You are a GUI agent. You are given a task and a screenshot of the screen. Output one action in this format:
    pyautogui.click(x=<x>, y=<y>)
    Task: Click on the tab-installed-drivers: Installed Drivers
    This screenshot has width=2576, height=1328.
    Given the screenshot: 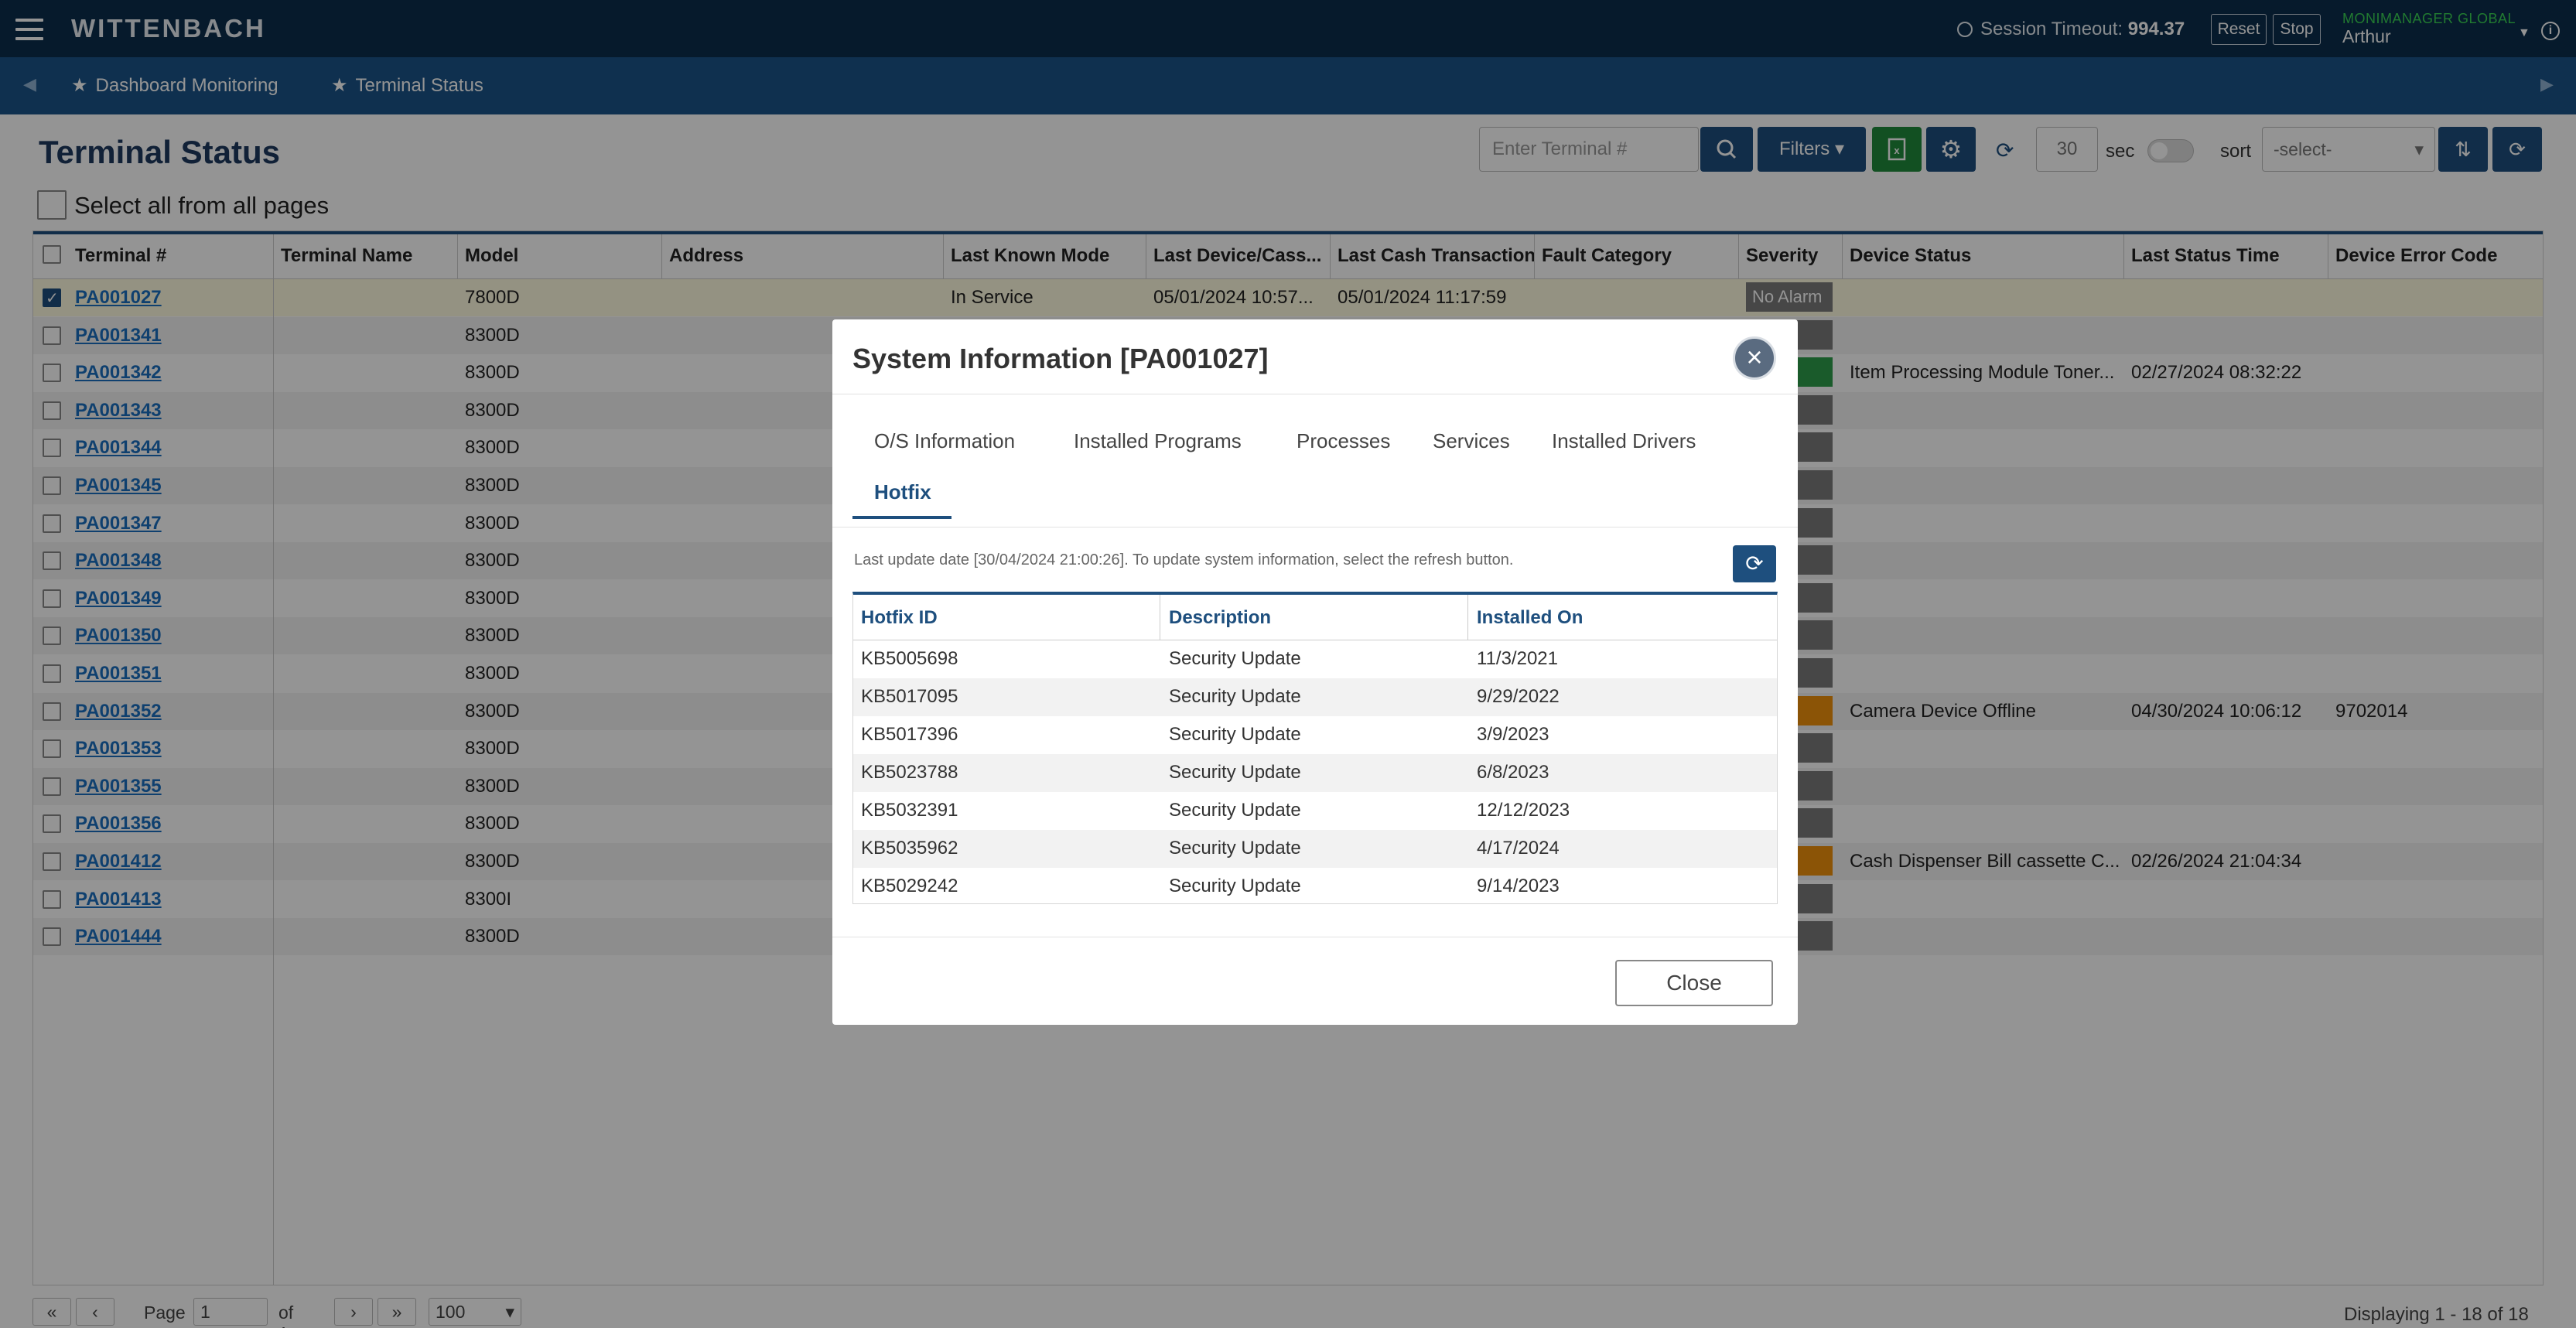 What is the action you would take?
    pyautogui.click(x=1624, y=441)
    